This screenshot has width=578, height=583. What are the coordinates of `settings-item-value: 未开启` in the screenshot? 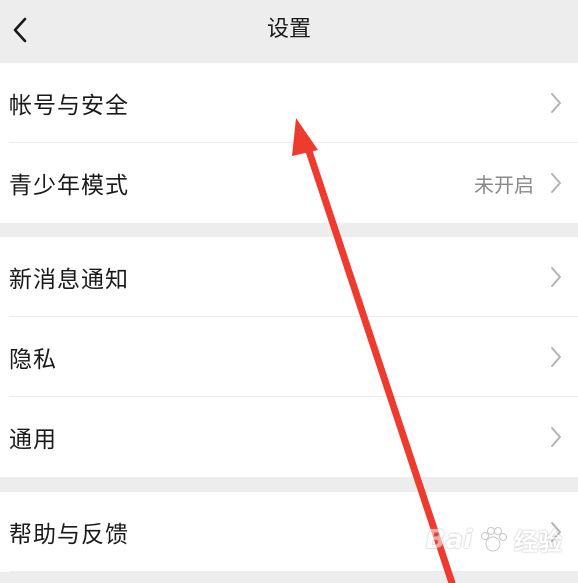 It's located at (504, 184).